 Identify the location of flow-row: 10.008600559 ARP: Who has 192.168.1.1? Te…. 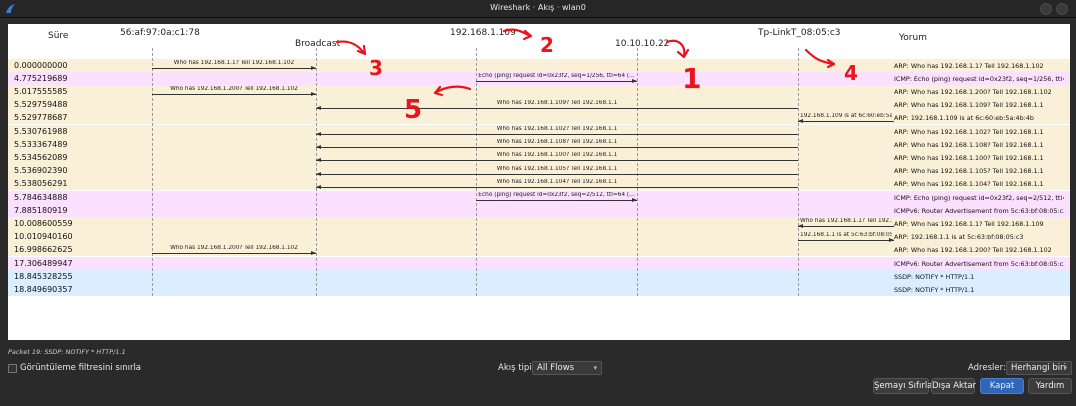
(539, 223).